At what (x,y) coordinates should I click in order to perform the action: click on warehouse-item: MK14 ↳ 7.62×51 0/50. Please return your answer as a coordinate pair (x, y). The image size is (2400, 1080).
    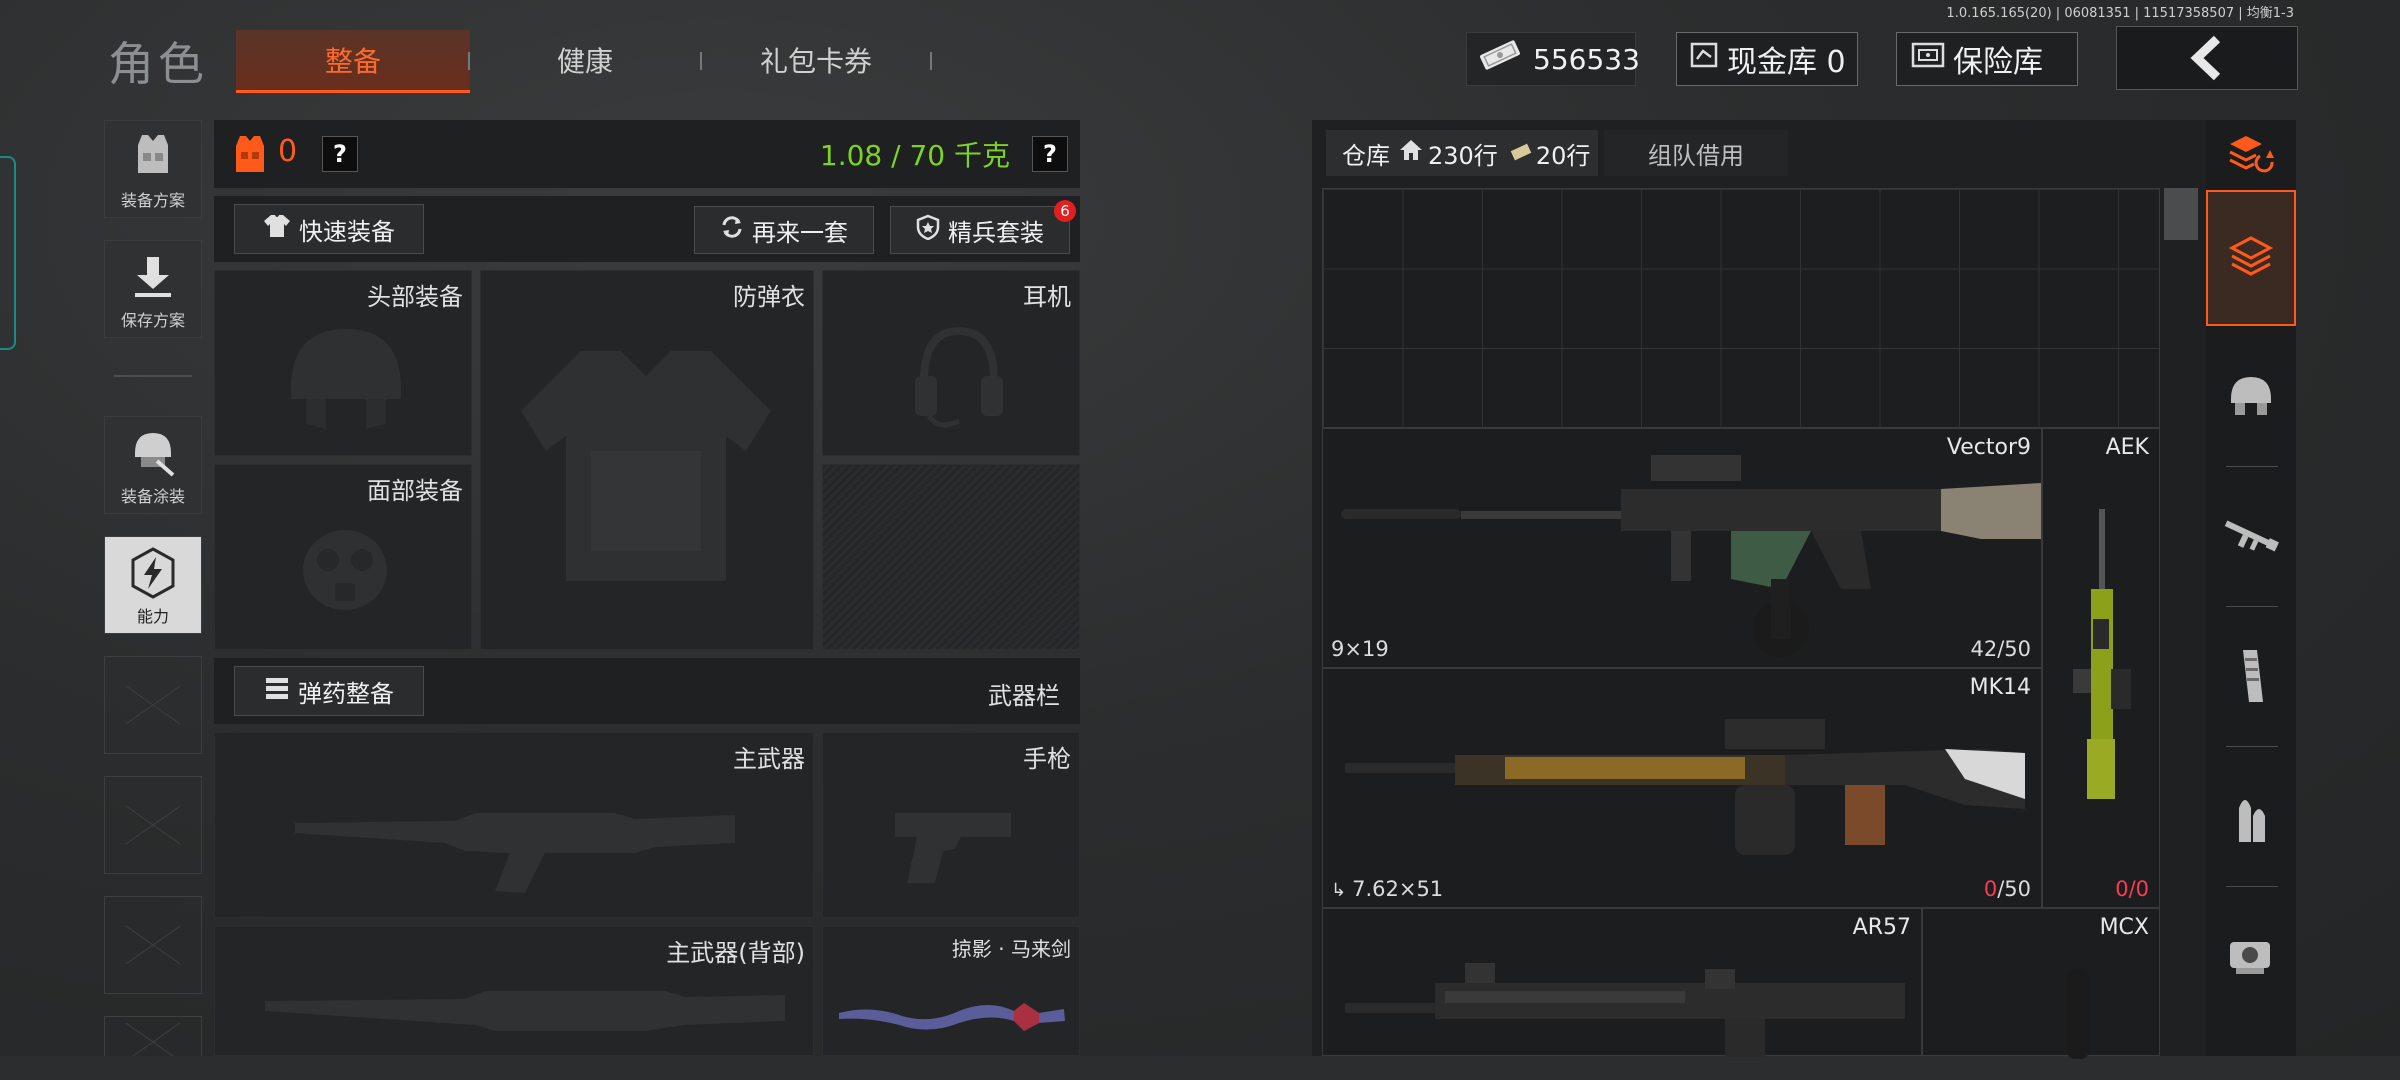
    Looking at the image, I should click on (1682, 788).